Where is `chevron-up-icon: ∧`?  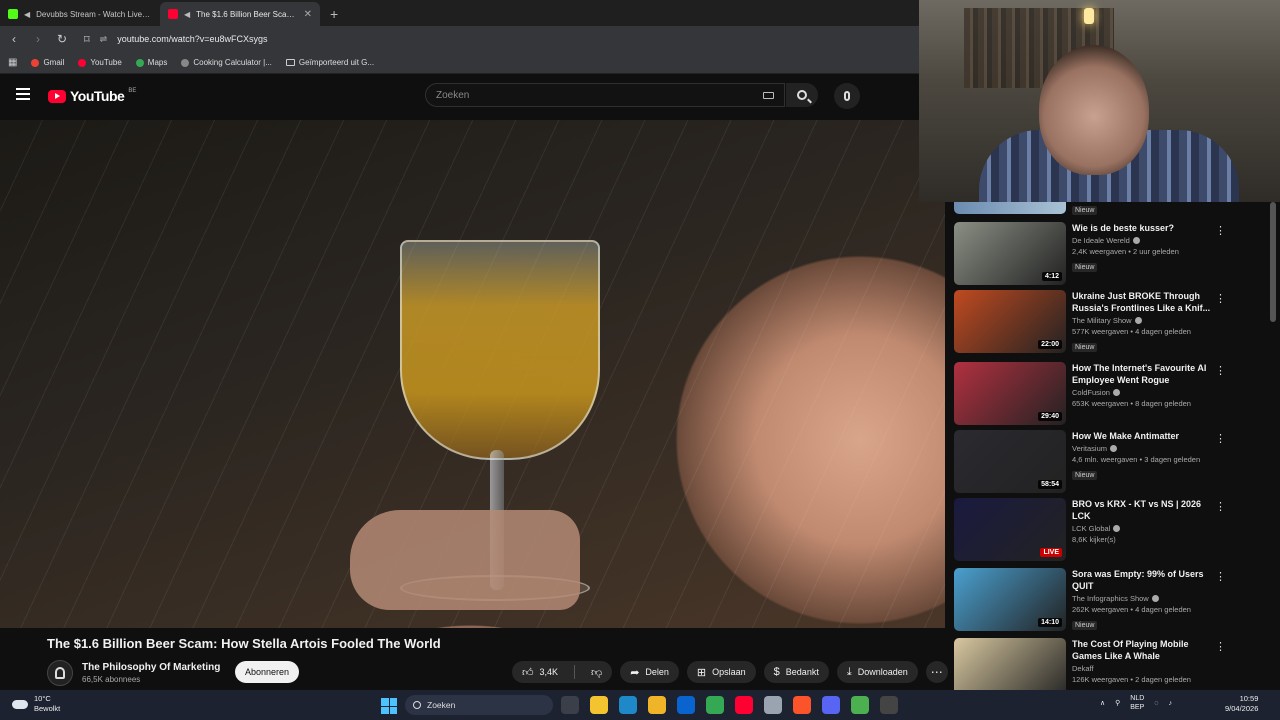
chevron-up-icon: ∧ is located at coordinates (1102, 703).